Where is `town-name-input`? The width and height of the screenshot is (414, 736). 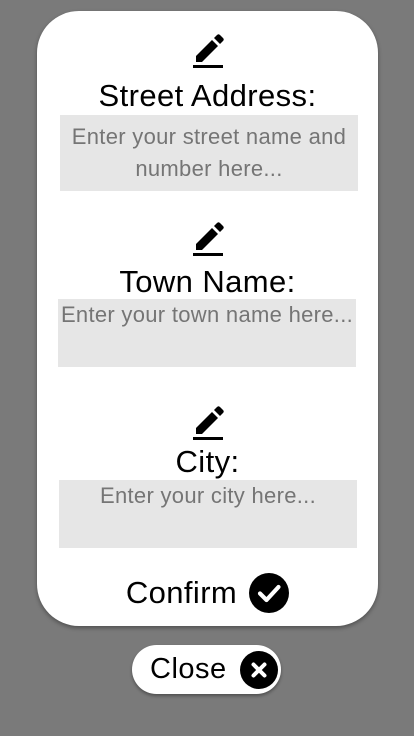 town-name-input is located at coordinates (207, 333).